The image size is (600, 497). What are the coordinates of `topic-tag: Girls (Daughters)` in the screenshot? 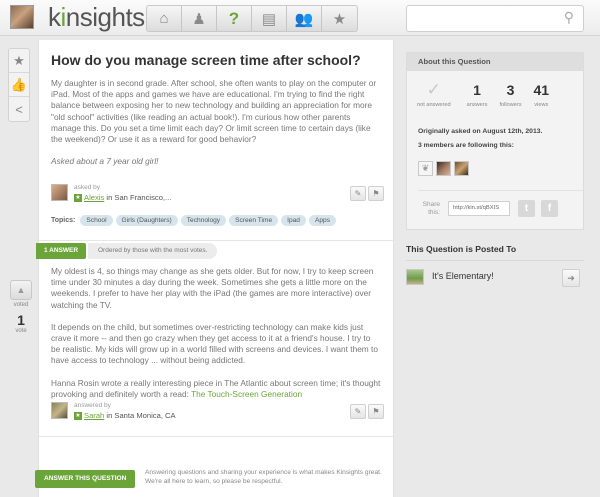 It's located at (146, 220).